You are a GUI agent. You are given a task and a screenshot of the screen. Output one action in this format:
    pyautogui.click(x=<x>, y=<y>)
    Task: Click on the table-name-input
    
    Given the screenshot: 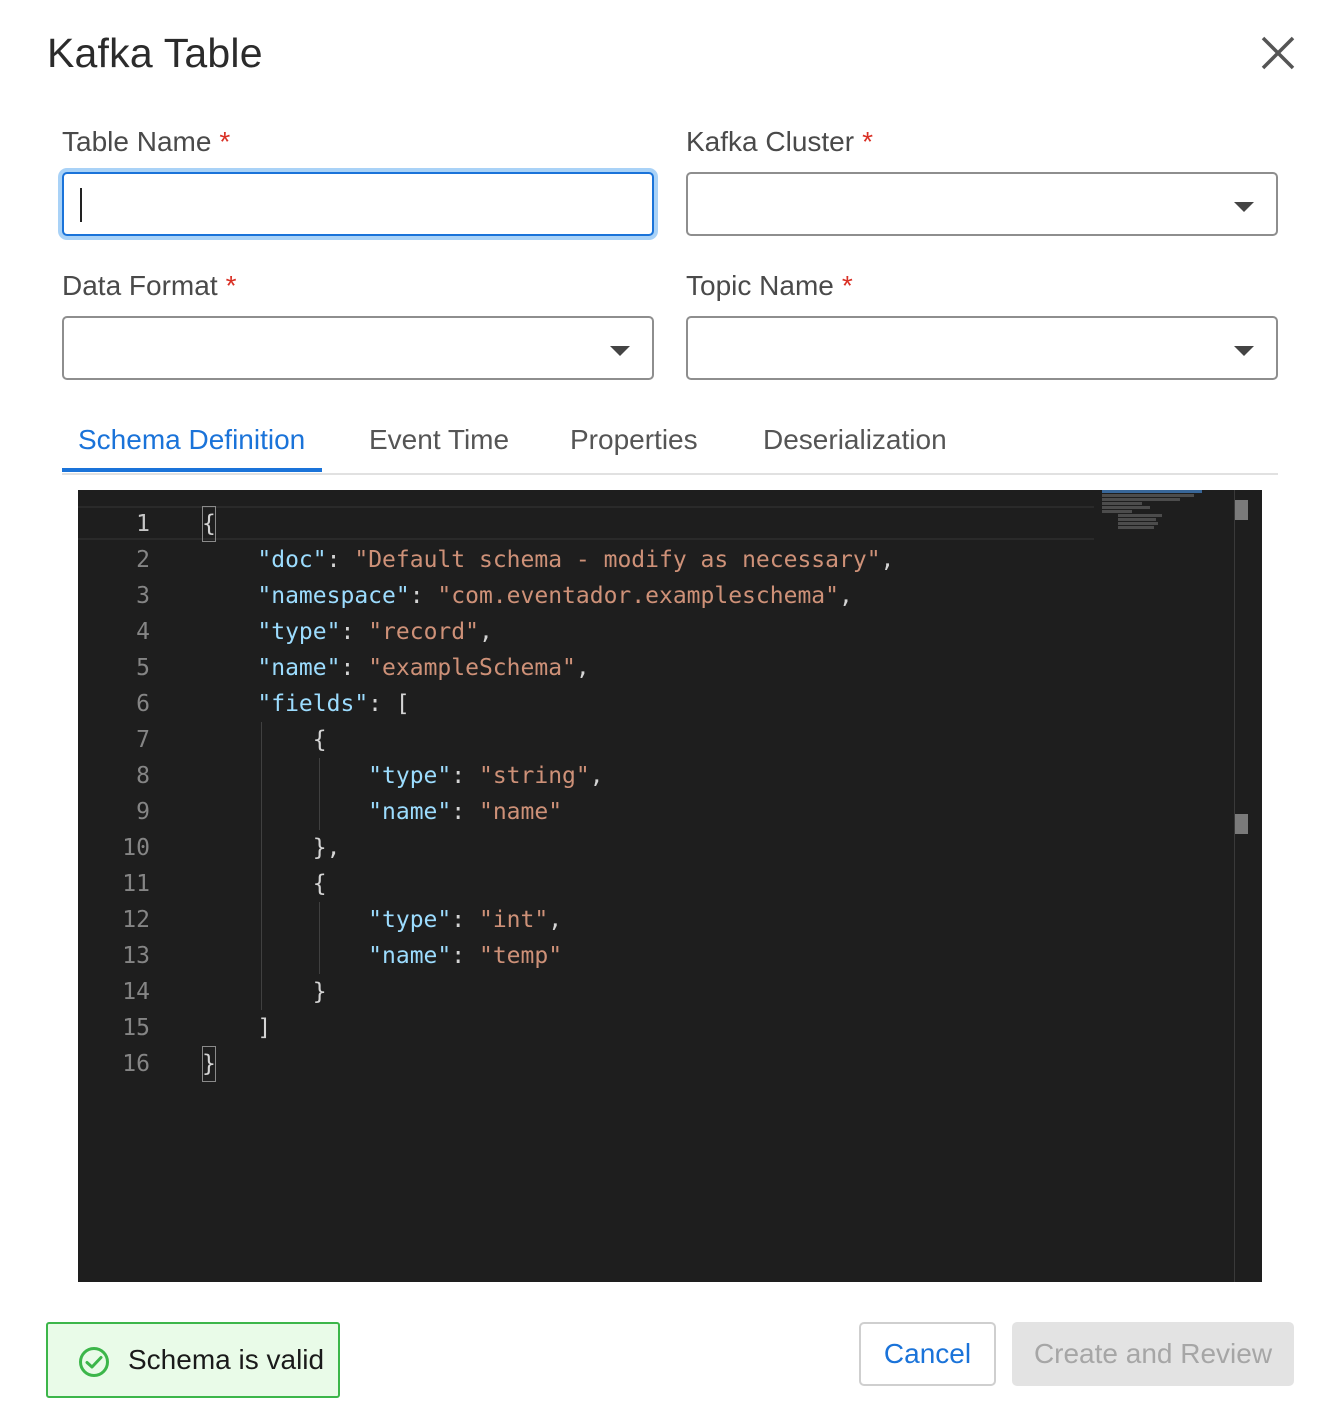 What is the action you would take?
    pyautogui.click(x=358, y=204)
    